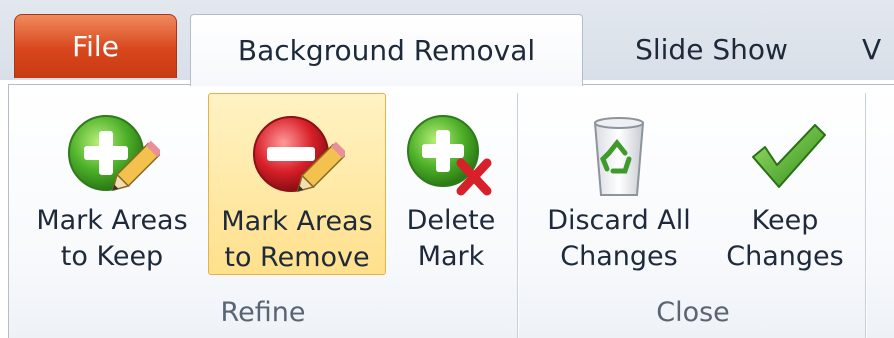 Image resolution: width=894 pixels, height=338 pixels. I want to click on mark-keep-icon, so click(114, 153).